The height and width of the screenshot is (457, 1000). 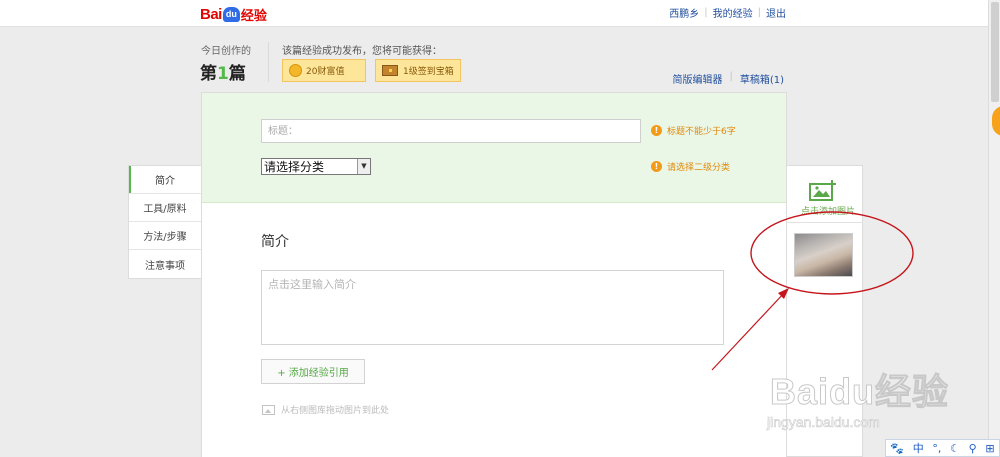 I want to click on logo-jingyan-text: 经验, so click(x=253, y=16).